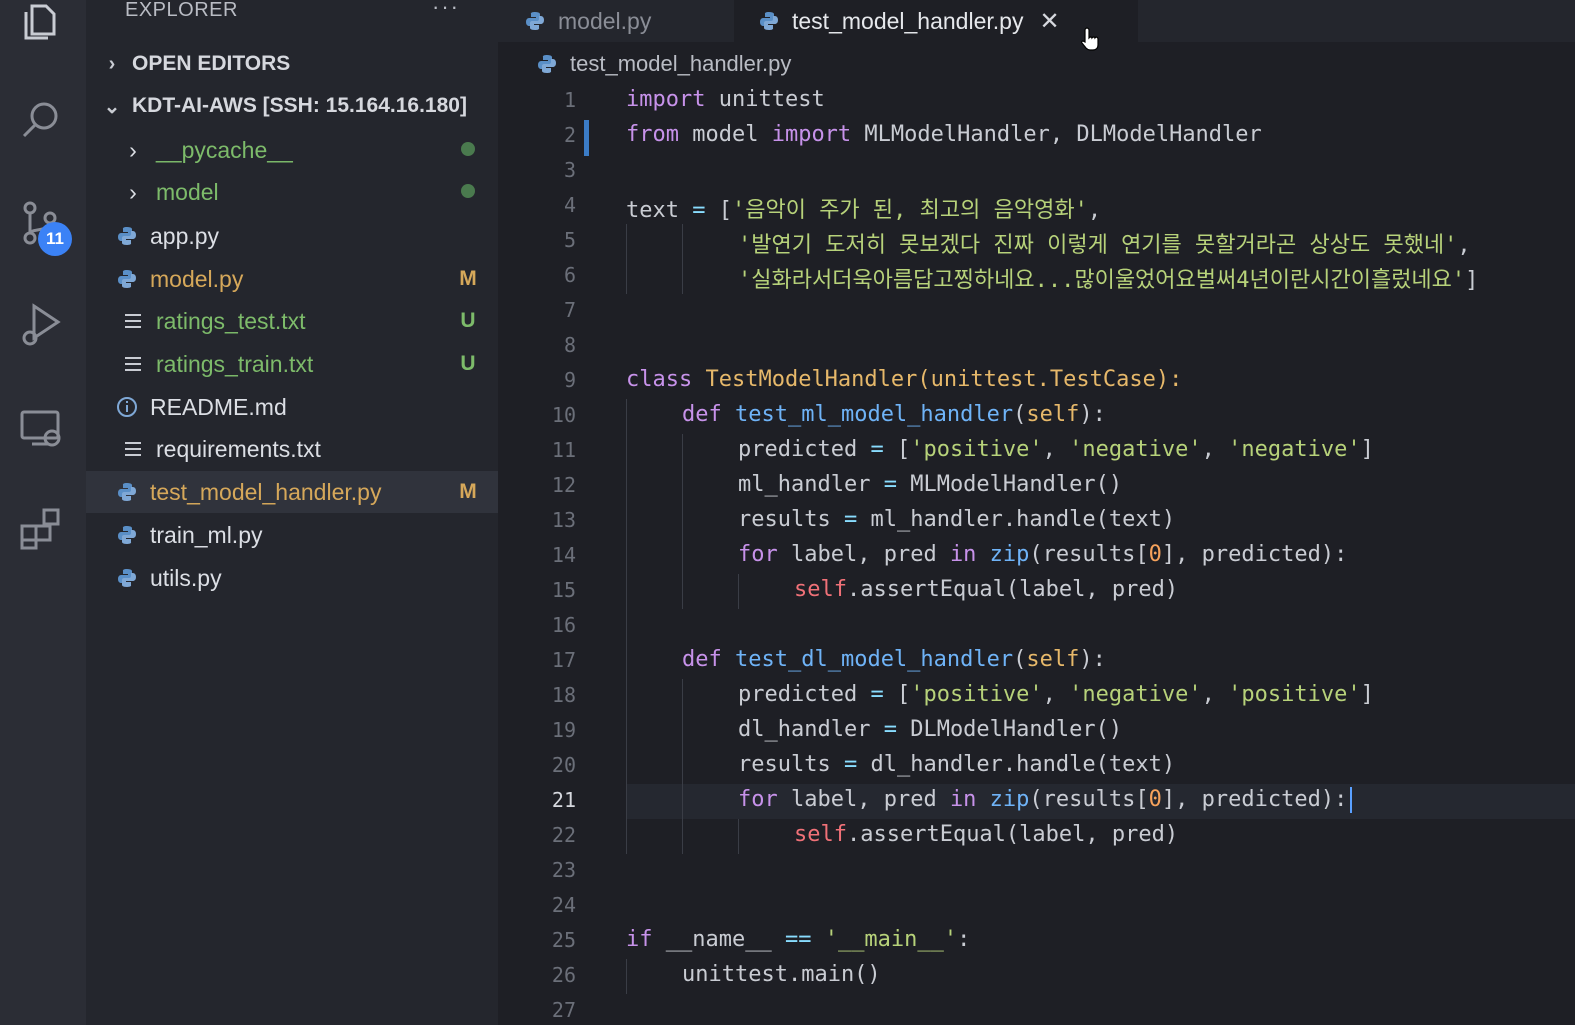 The image size is (1575, 1025). What do you see at coordinates (894, 659) in the screenshot?
I see `code-line: def test_dl_model_handler(self):` at bounding box center [894, 659].